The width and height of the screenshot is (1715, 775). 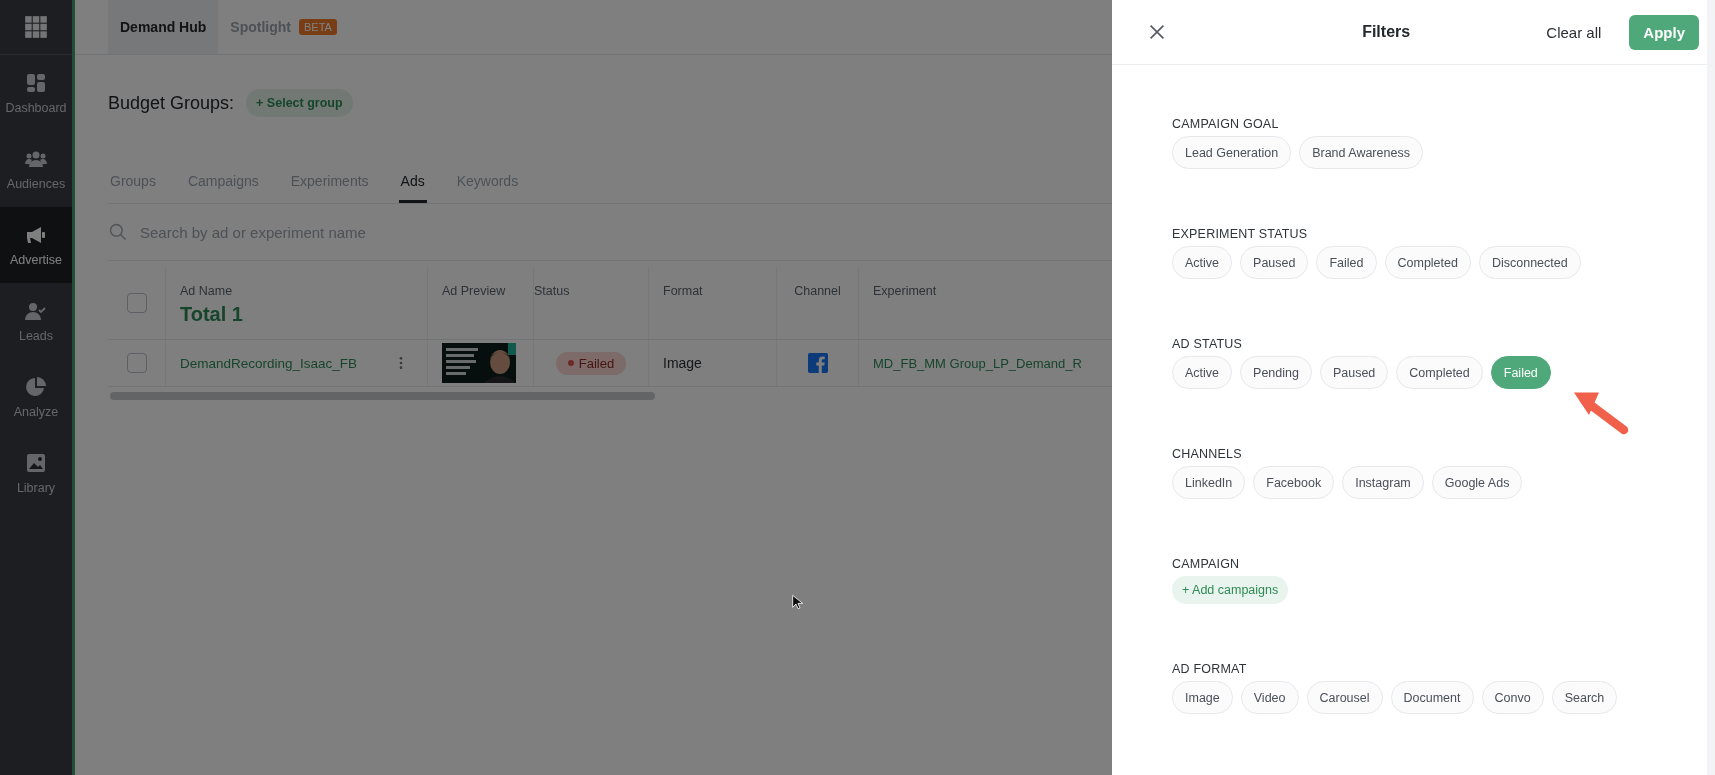 What do you see at coordinates (1346, 262) in the screenshot?
I see `filter-chip: Failed` at bounding box center [1346, 262].